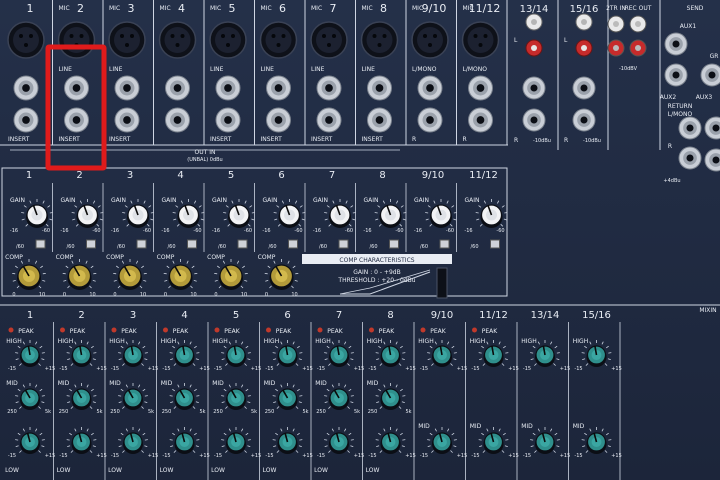 This screenshot has height=480, width=720. What do you see at coordinates (40, 287) in the screenshot?
I see `comp-knob-1-tick` at bounding box center [40, 287].